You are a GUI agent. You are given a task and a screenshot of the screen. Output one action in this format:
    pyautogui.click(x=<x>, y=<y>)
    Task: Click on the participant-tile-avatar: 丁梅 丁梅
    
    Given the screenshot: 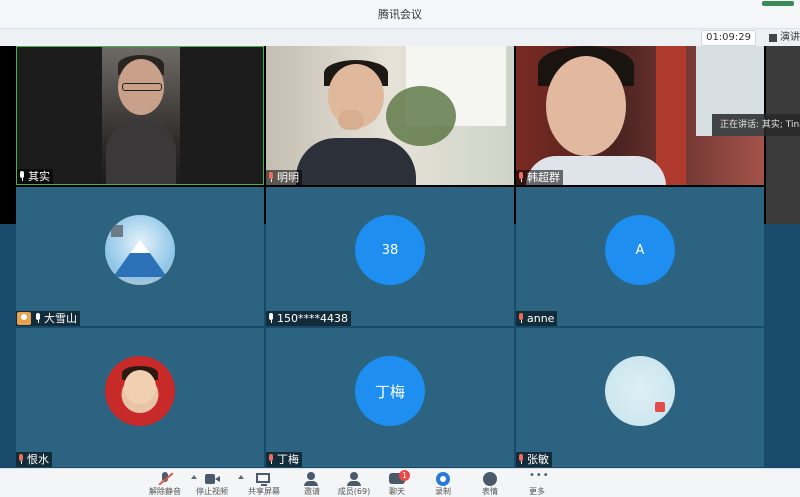 What is the action you would take?
    pyautogui.click(x=390, y=397)
    